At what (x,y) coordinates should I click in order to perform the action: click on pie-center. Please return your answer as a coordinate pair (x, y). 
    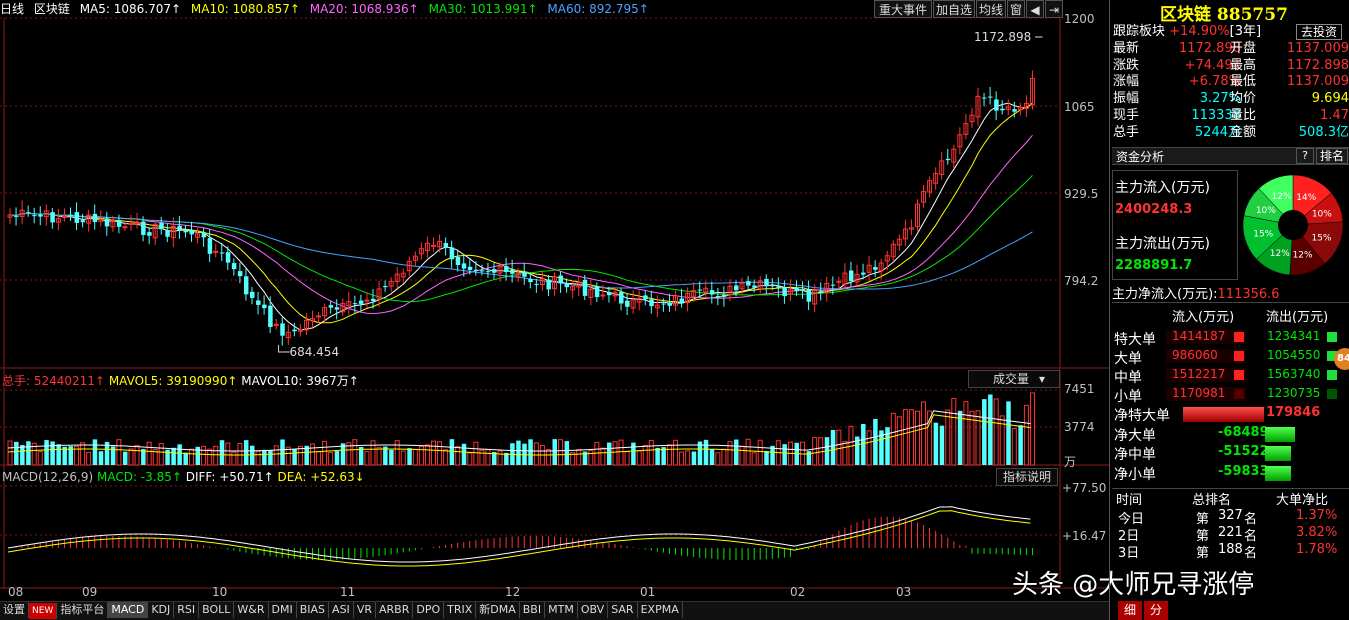
    Looking at the image, I should click on (1293, 225).